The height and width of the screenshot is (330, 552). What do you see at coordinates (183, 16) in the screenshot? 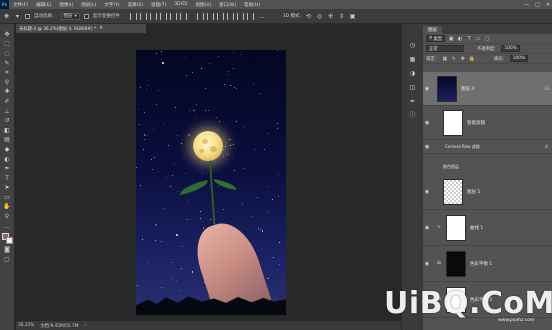
I see `align-right-icon` at bounding box center [183, 16].